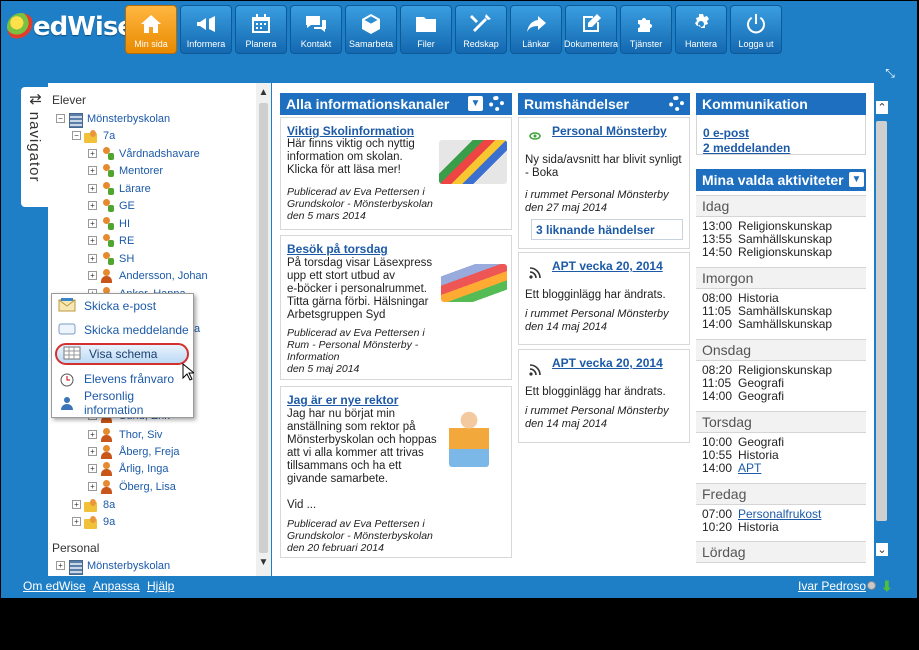 This screenshot has height=650, width=919. I want to click on activity-row: 14:50 Religionskunskap, so click(781, 252).